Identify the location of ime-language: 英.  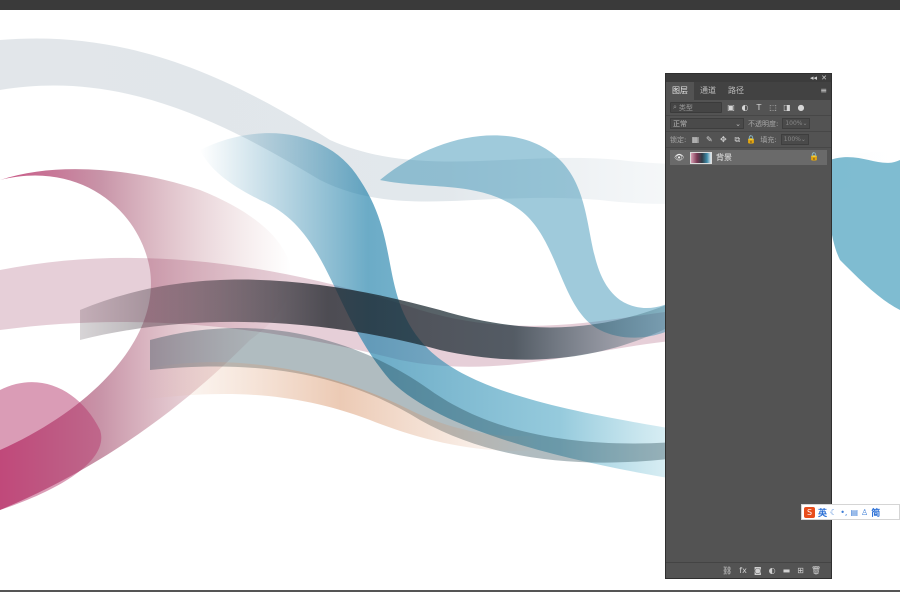
(822, 512).